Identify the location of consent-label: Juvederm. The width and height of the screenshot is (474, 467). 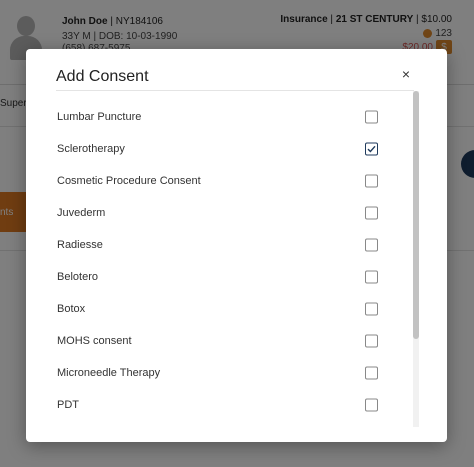
(81, 213).